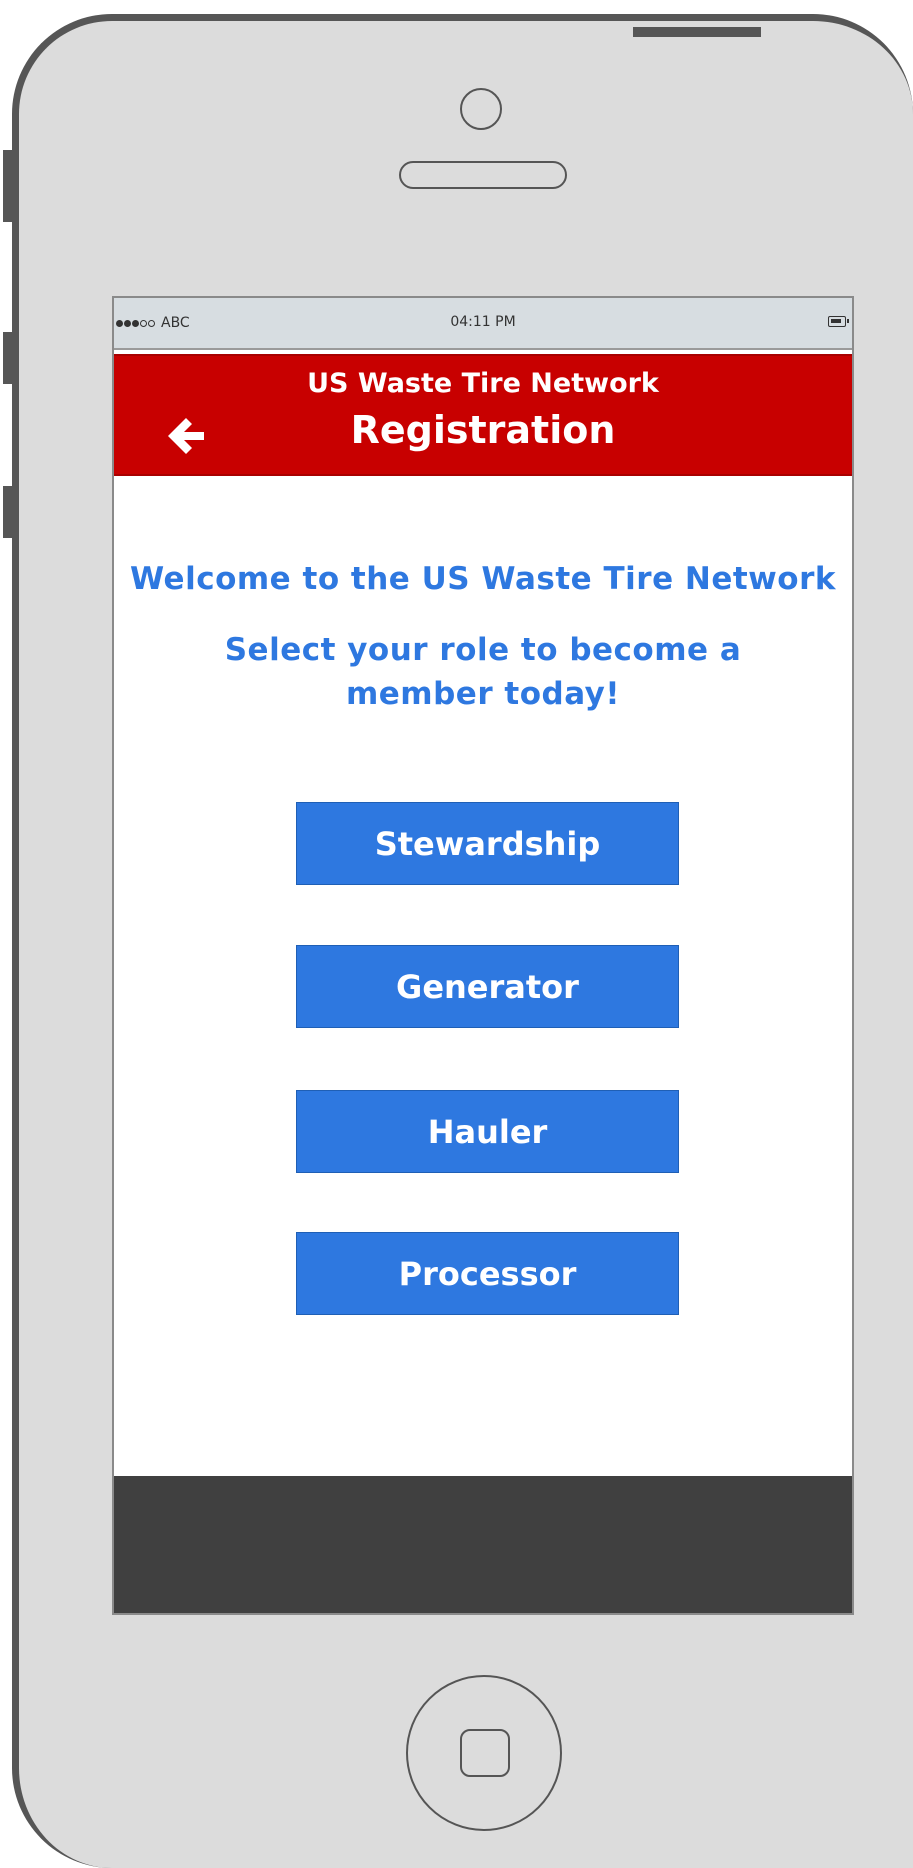 The width and height of the screenshot is (913, 1868). I want to click on app-header: US Waste Tire Network Registration, so click(483, 415).